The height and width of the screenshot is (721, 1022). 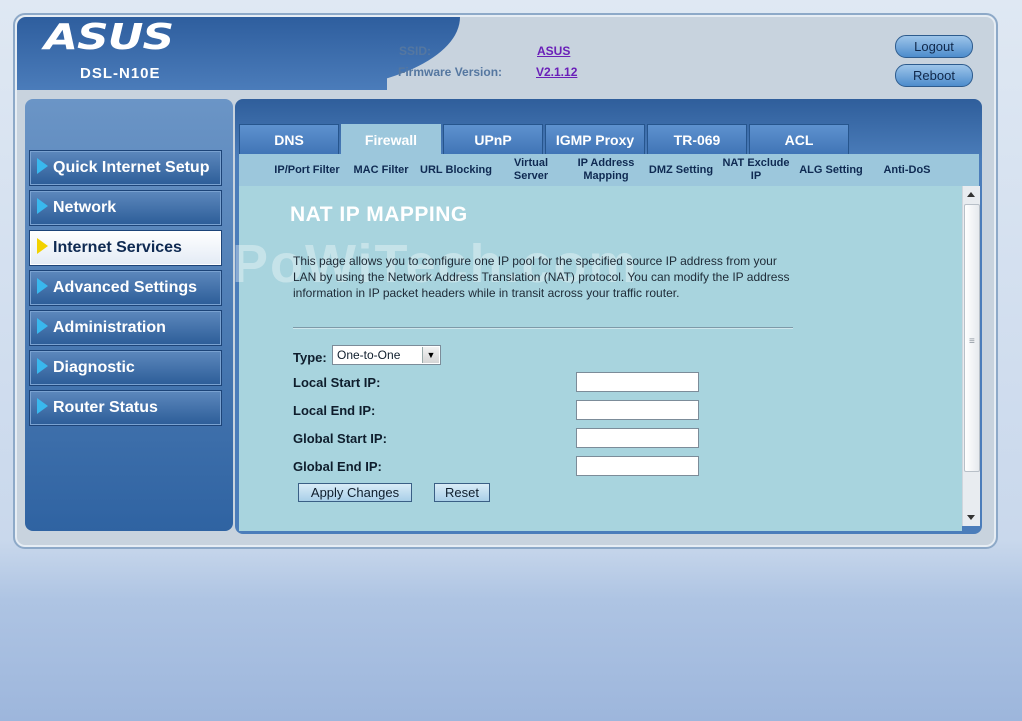 I want to click on global-start-ip-input, so click(x=637, y=438).